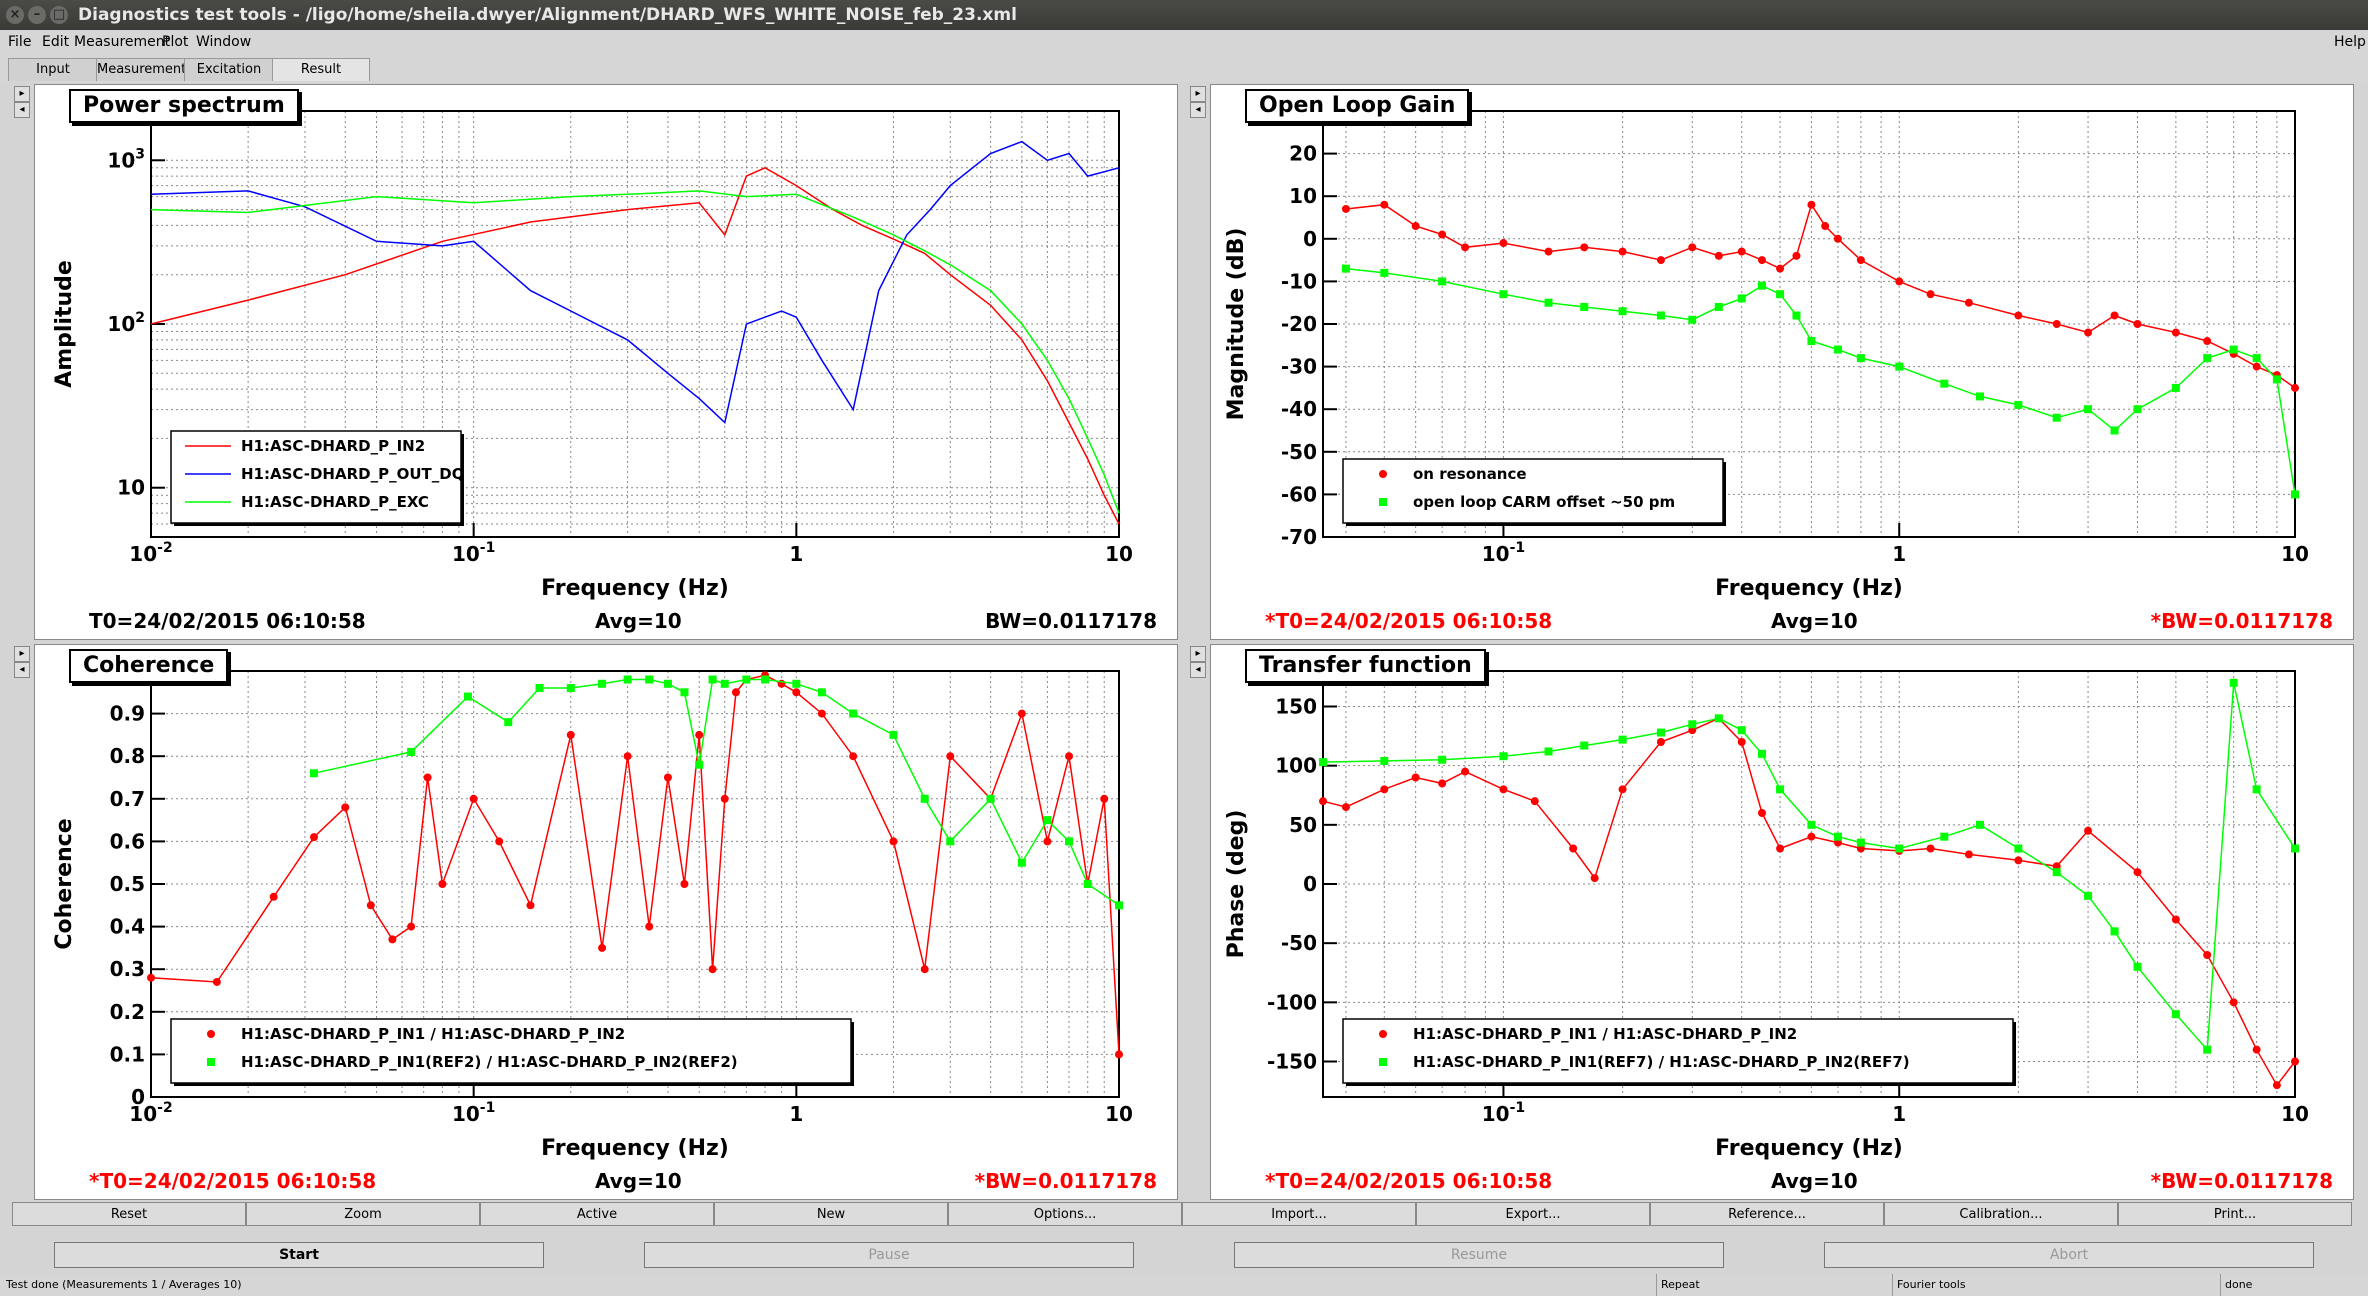 This screenshot has width=2368, height=1296. I want to click on tab-bar: Input Measurement Excitation Result, so click(1184, 68).